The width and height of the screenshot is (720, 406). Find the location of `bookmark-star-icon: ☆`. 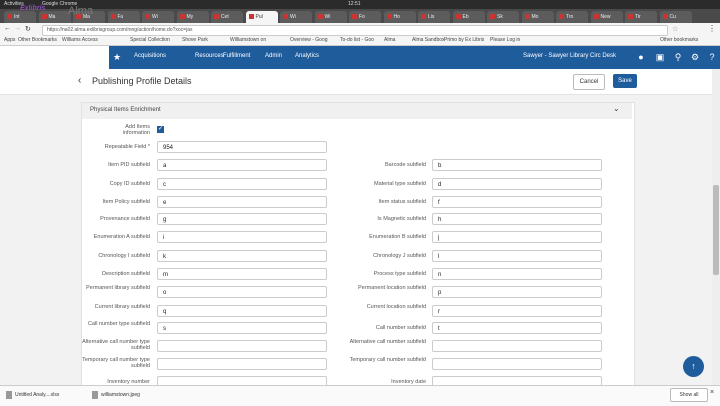

bookmark-star-icon: ☆ is located at coordinates (675, 29).